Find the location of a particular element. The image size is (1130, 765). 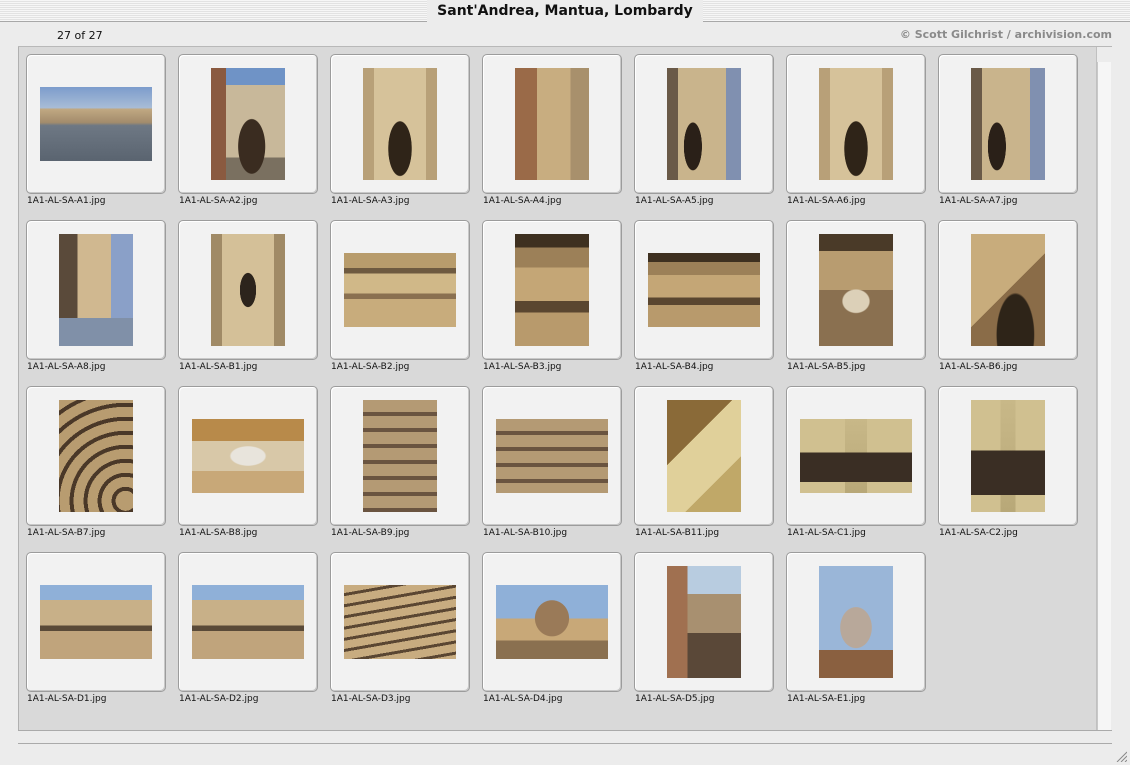

thumbnail-item: 1A1-AL-SA-D5.jpg is located at coordinates (704, 632).